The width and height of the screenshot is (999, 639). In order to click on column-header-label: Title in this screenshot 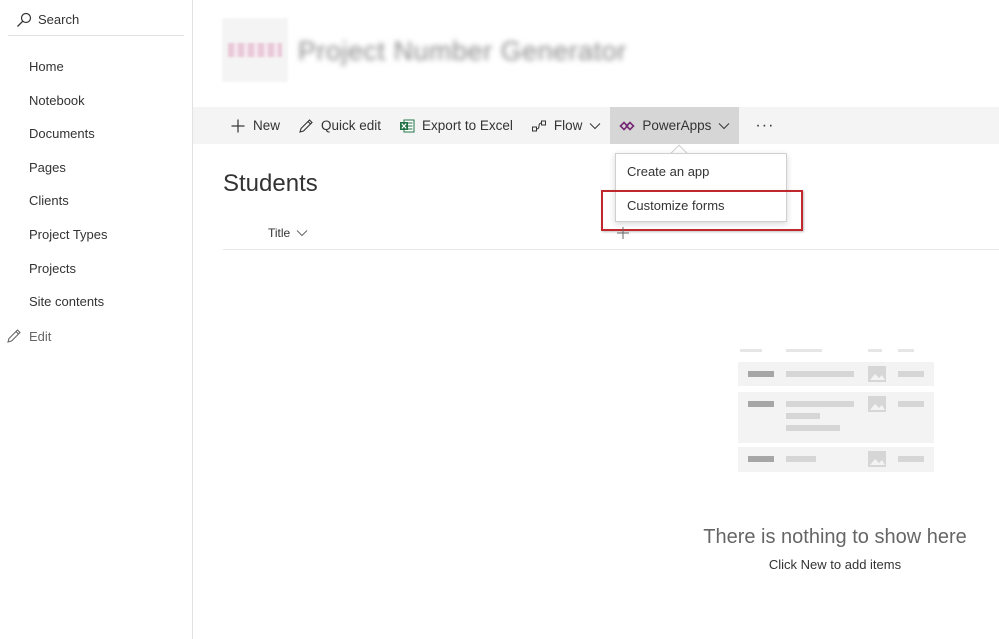, I will do `click(279, 233)`.